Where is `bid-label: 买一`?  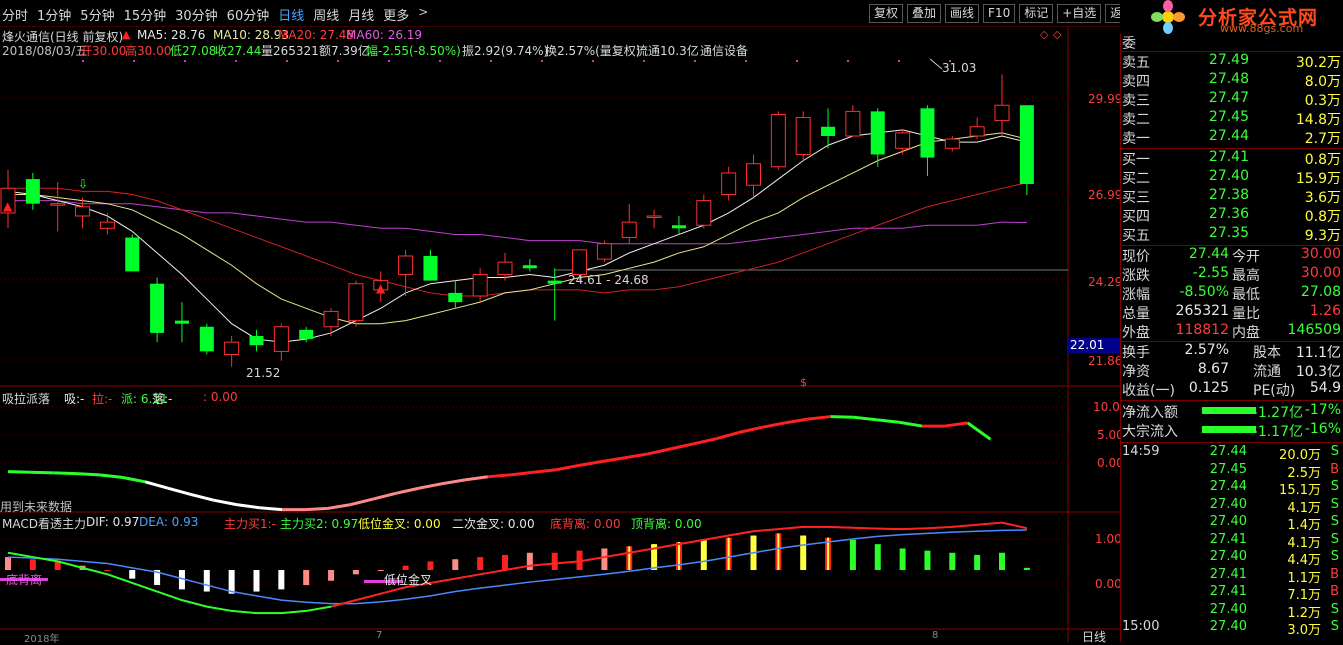 bid-label: 买一 is located at coordinates (1136, 159).